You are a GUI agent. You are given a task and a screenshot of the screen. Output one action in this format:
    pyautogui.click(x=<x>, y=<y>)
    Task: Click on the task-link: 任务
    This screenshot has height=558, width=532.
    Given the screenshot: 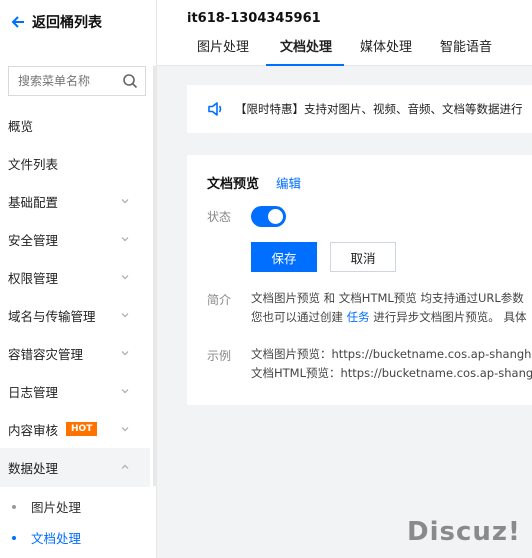 What is the action you would take?
    pyautogui.click(x=358, y=317)
    